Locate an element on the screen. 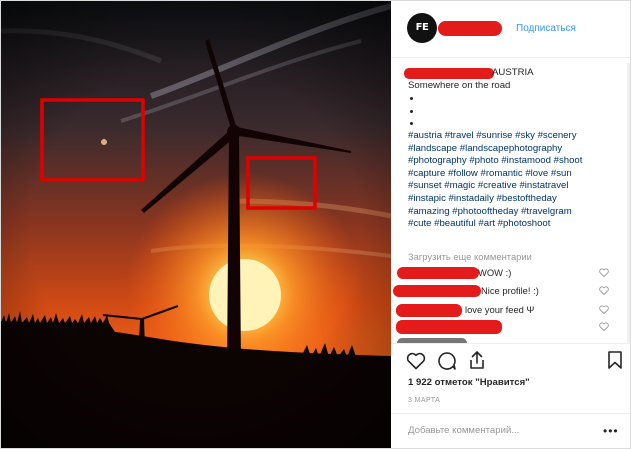  comment-item: love your feed Ψ is located at coordinates (503, 310).